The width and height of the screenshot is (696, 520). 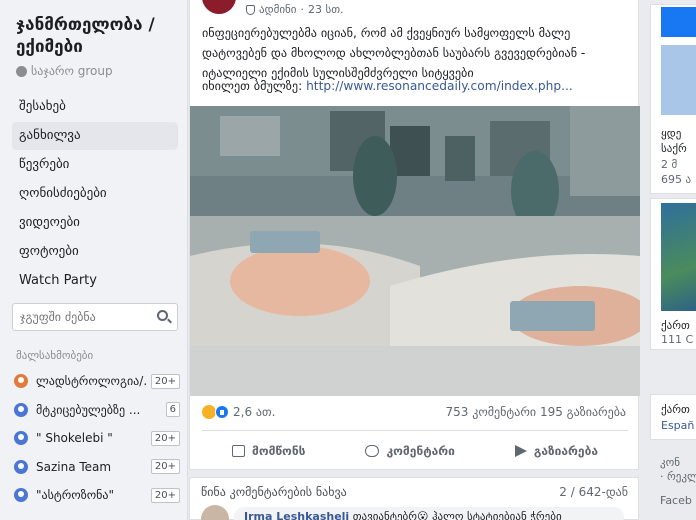 I want to click on group-privacy: საჯარო group, so click(x=64, y=71).